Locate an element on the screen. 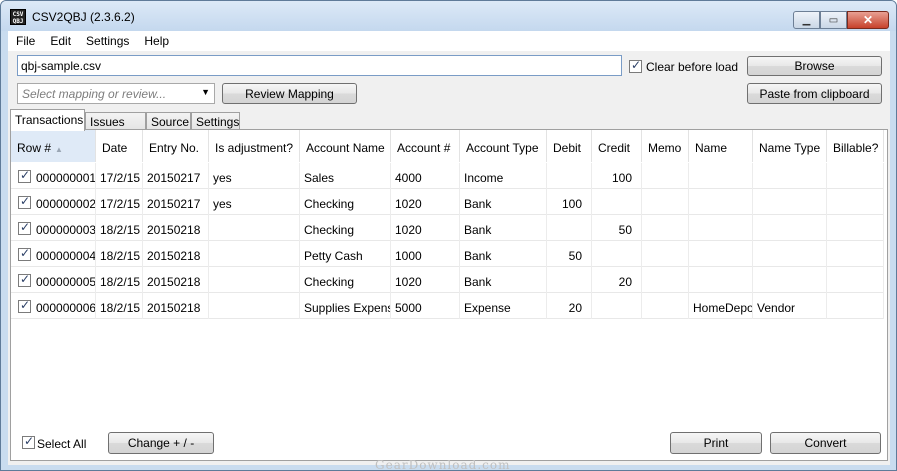  column-header-date: Date is located at coordinates (119, 146).